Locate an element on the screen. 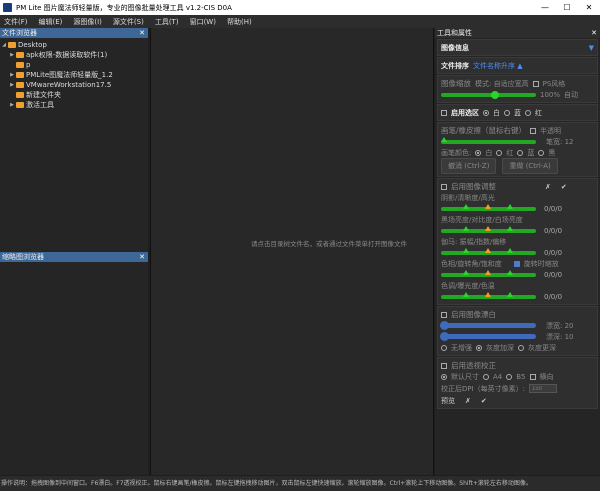 This screenshot has width=600, height=491. selection-white-radio is located at coordinates (486, 112).